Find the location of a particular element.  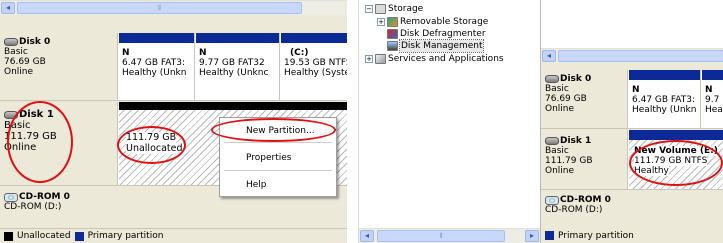

legend: Unallocated Primary partition is located at coordinates (173, 236).